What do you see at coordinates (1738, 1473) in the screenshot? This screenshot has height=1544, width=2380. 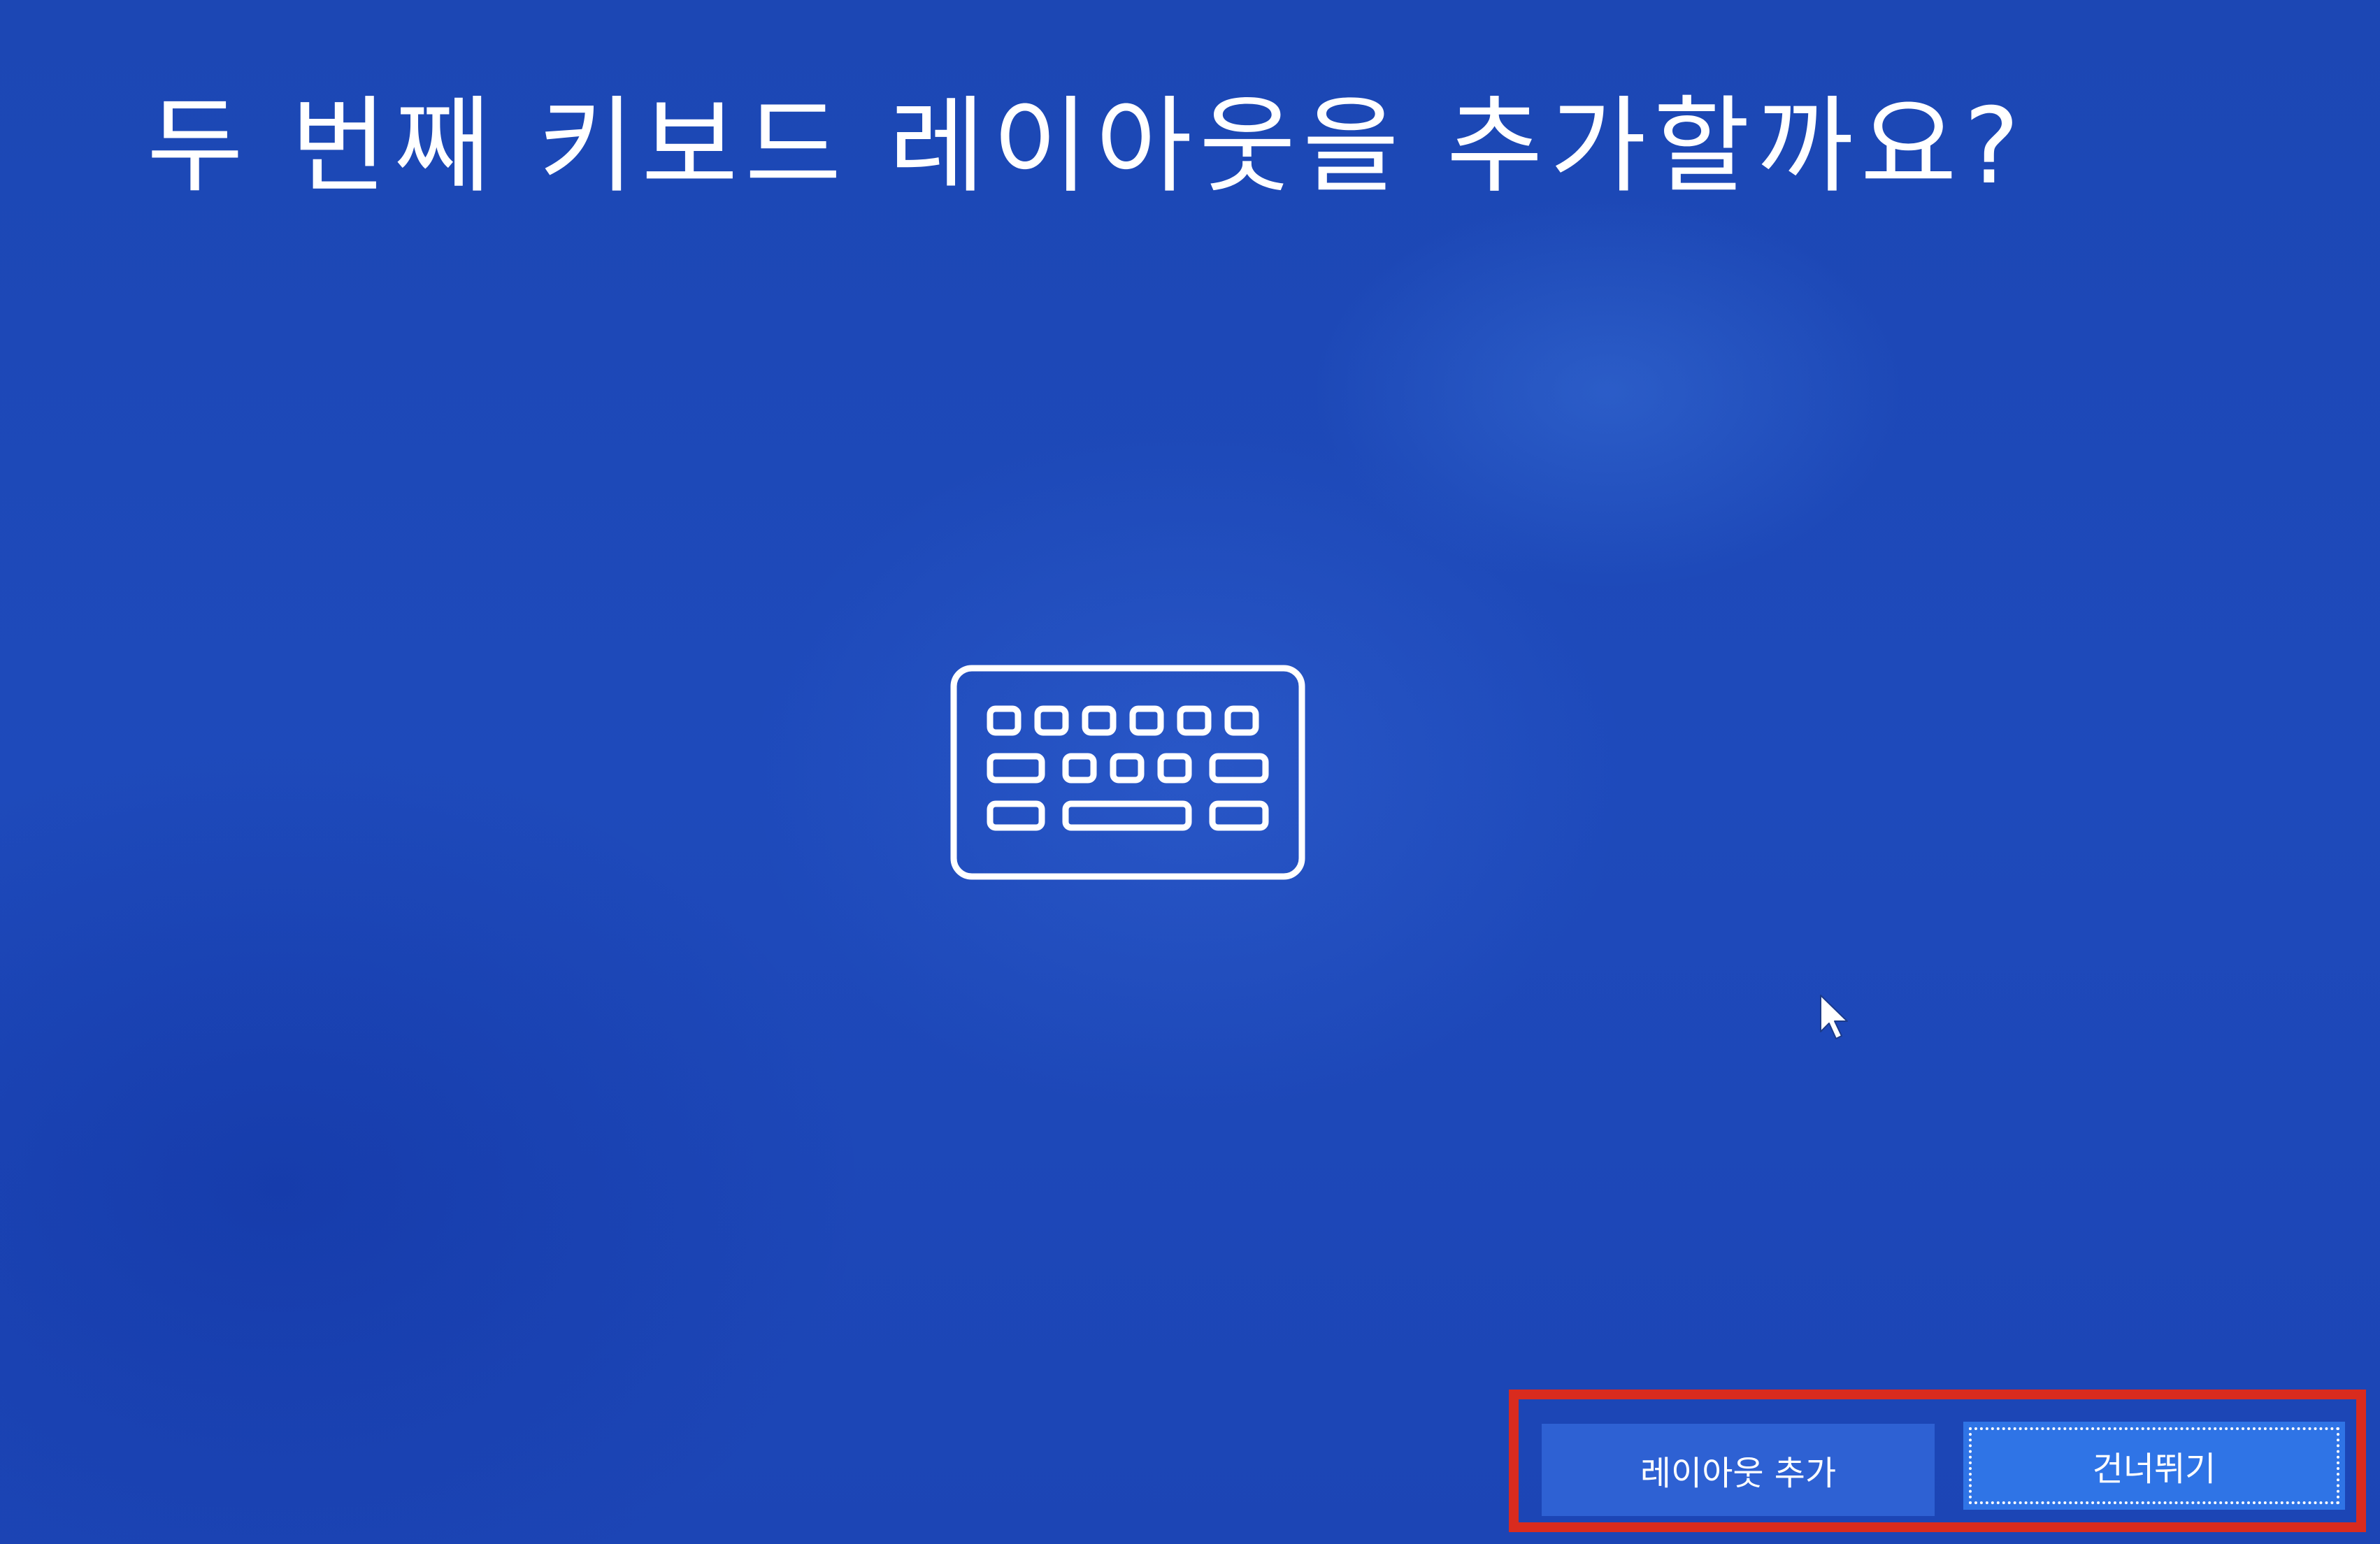 I see `add-layout-button-label: 레이아웃 추가` at bounding box center [1738, 1473].